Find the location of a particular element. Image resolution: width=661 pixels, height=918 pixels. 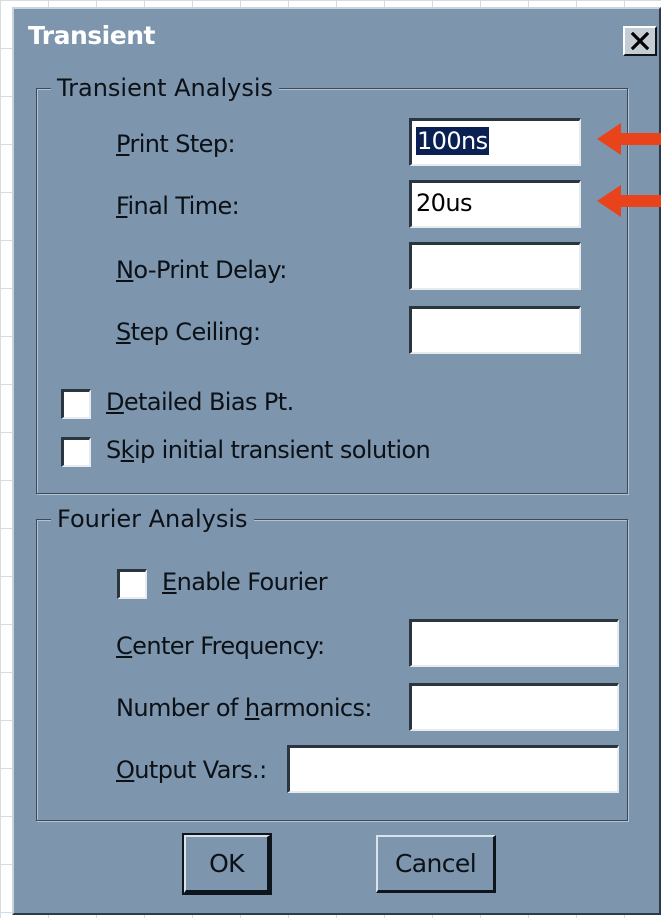

transient-analysis-legend: Transient Analysis is located at coordinates (165, 88).